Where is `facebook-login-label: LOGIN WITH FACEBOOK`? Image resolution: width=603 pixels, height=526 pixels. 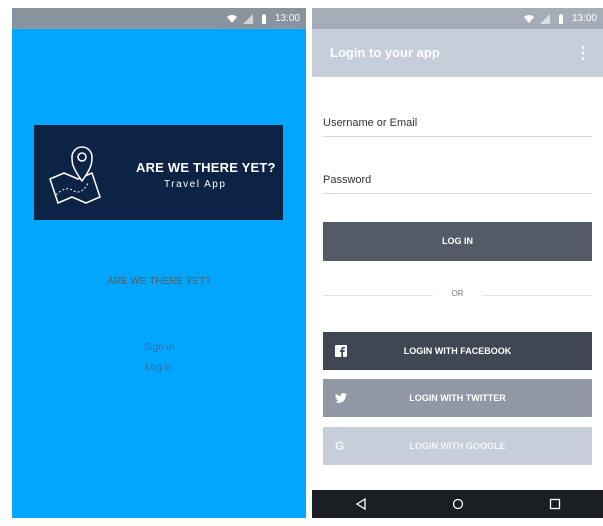
facebook-login-label: LOGIN WITH FACEBOOK is located at coordinates (457, 351).